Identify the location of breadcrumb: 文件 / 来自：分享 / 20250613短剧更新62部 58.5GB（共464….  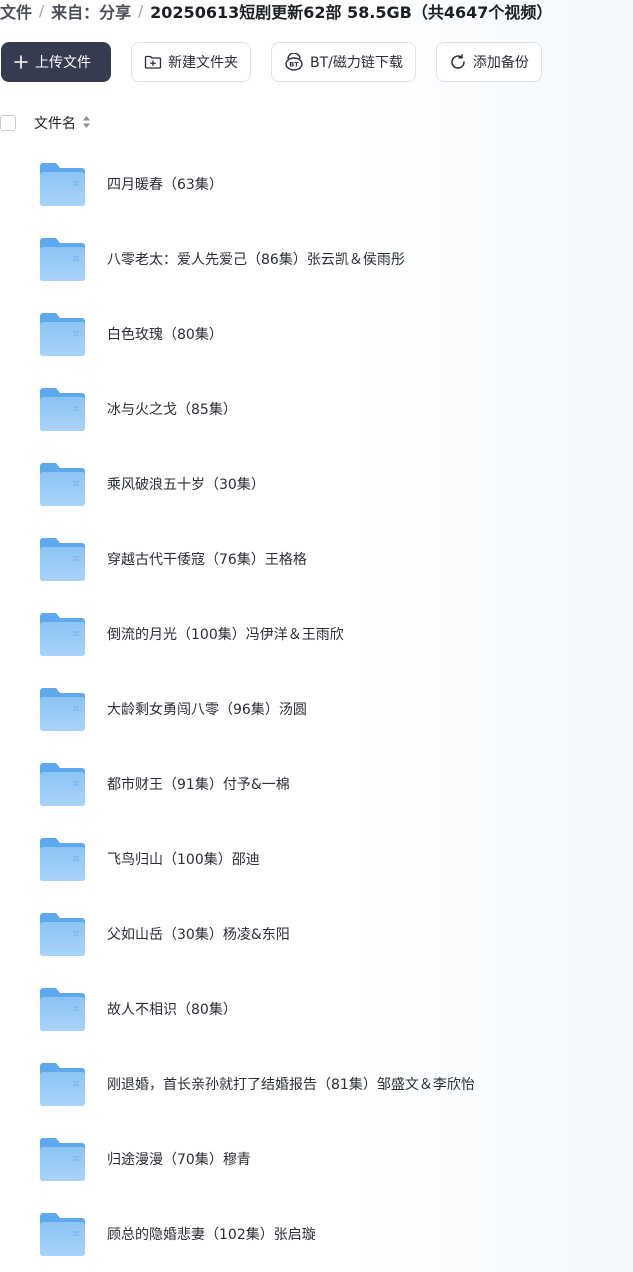
(276, 11).